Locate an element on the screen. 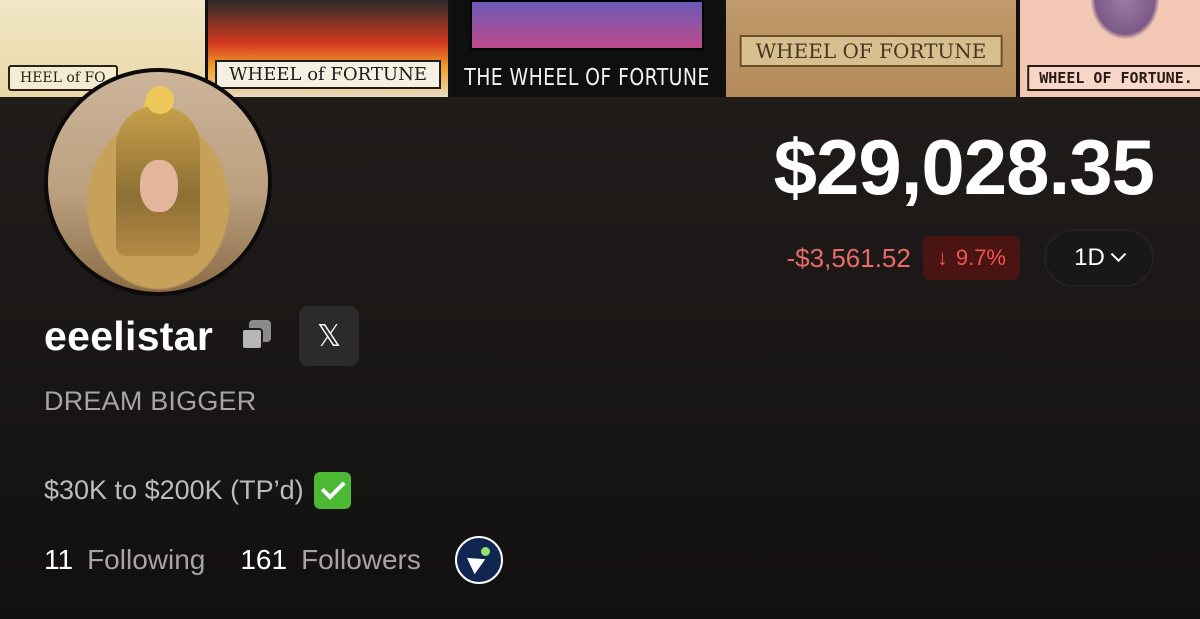 This screenshot has height=619, width=1200. copy-icon is located at coordinates (257, 336).